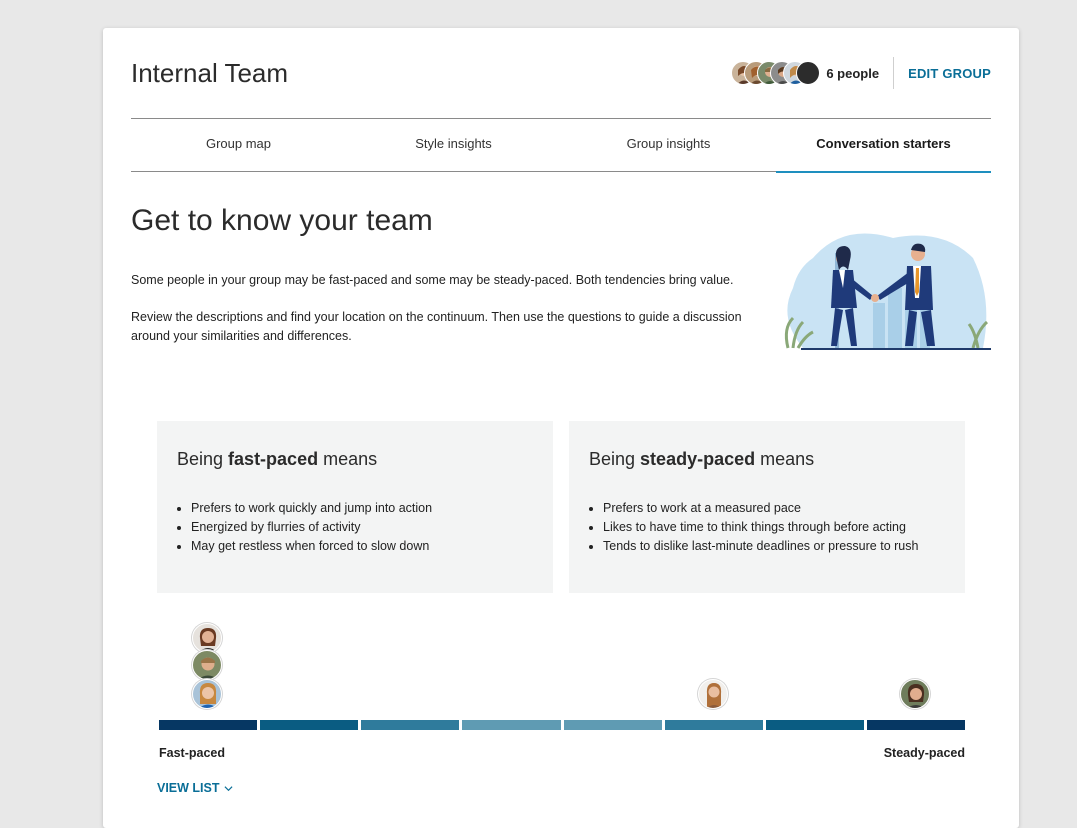 The height and width of the screenshot is (828, 1077). What do you see at coordinates (668, 145) in the screenshot?
I see `tab-group-insights: Group insights` at bounding box center [668, 145].